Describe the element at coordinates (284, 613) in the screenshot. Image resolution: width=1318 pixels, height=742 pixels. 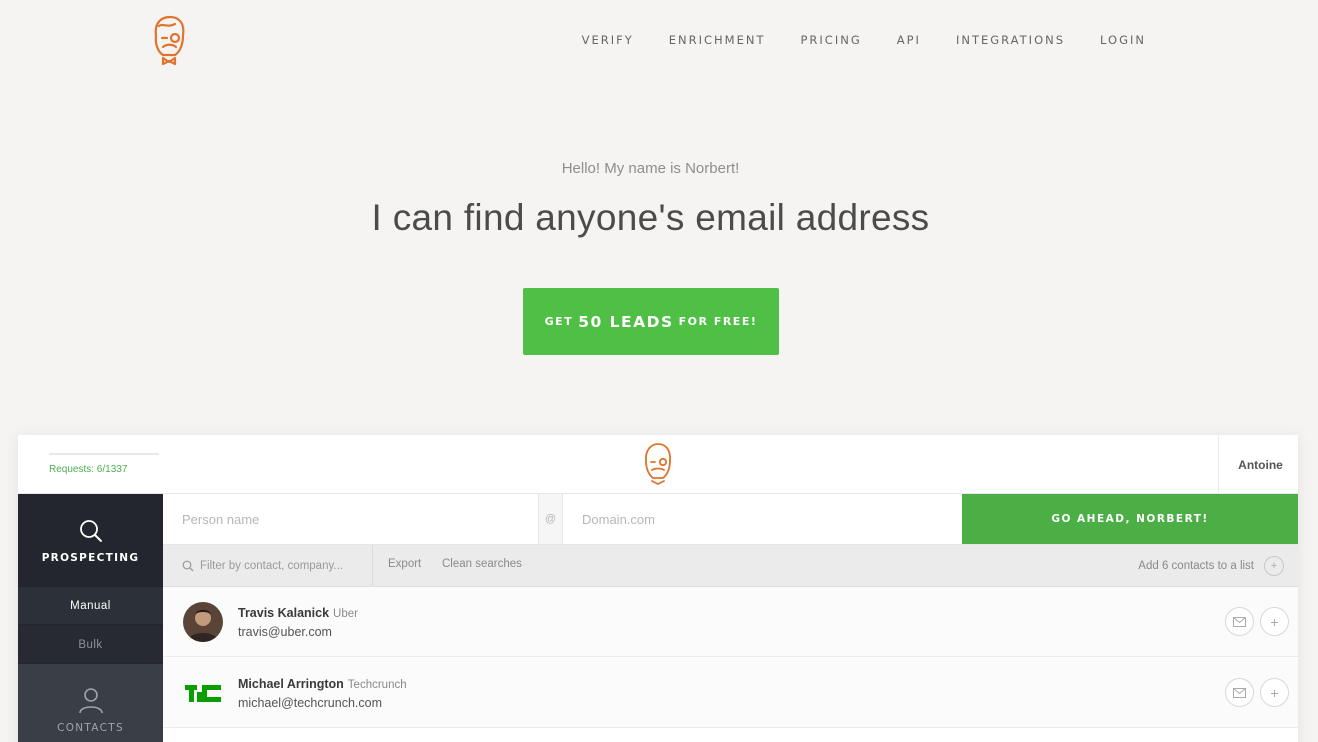
I see `contact-name-text: Travis Kalanick` at that location.